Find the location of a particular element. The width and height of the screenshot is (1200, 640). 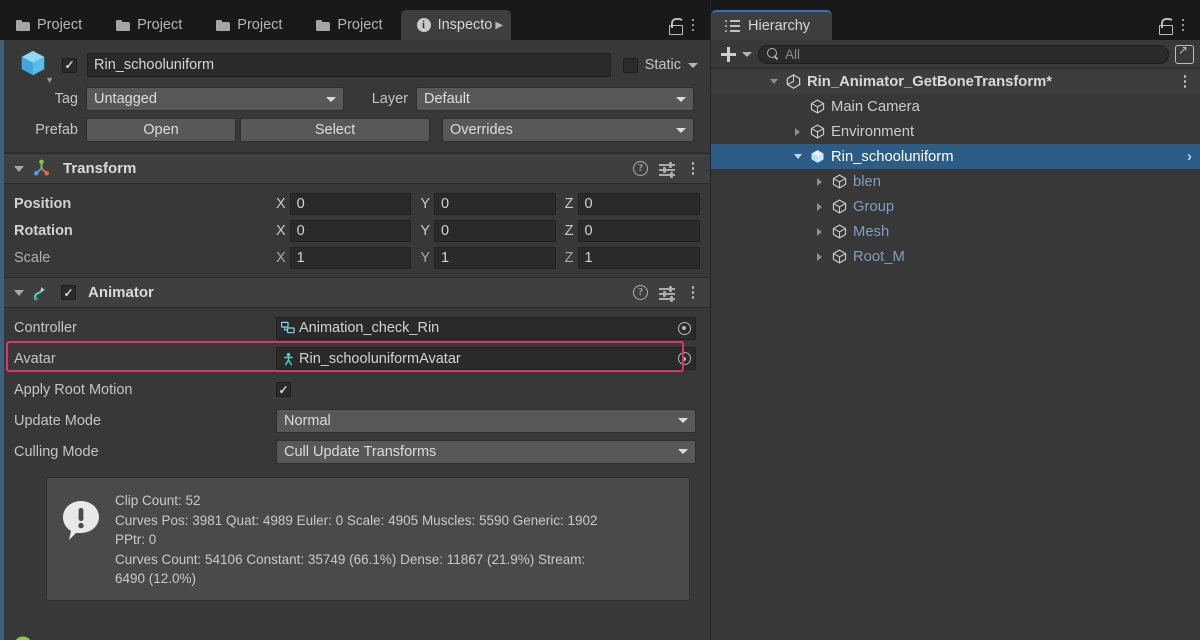

static-checkbox is located at coordinates (630, 65).